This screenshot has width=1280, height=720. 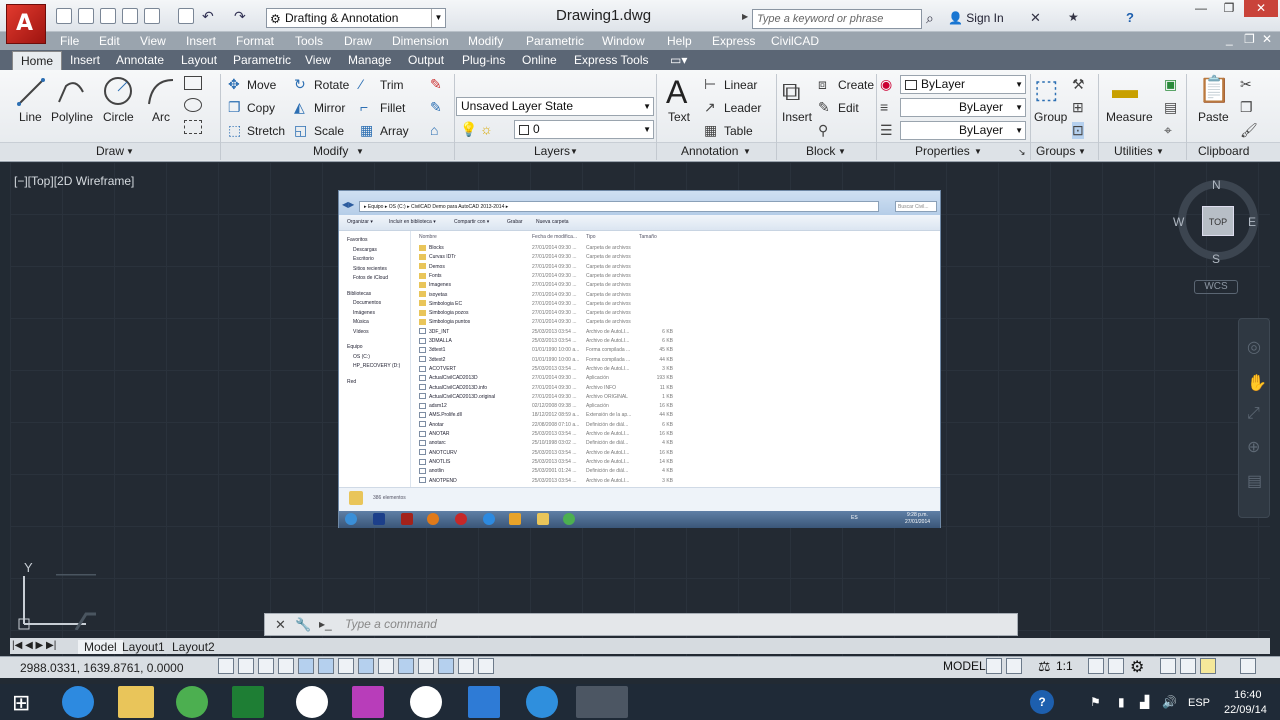 What do you see at coordinates (1213, 117) in the screenshot?
I see `paste-button: Paste` at bounding box center [1213, 117].